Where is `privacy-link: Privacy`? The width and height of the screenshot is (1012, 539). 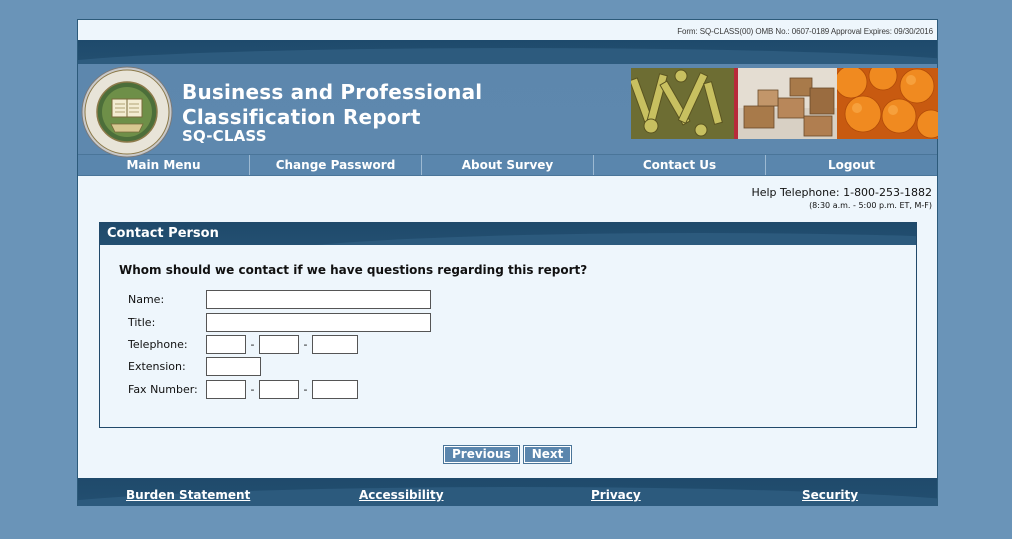 privacy-link: Privacy is located at coordinates (616, 495).